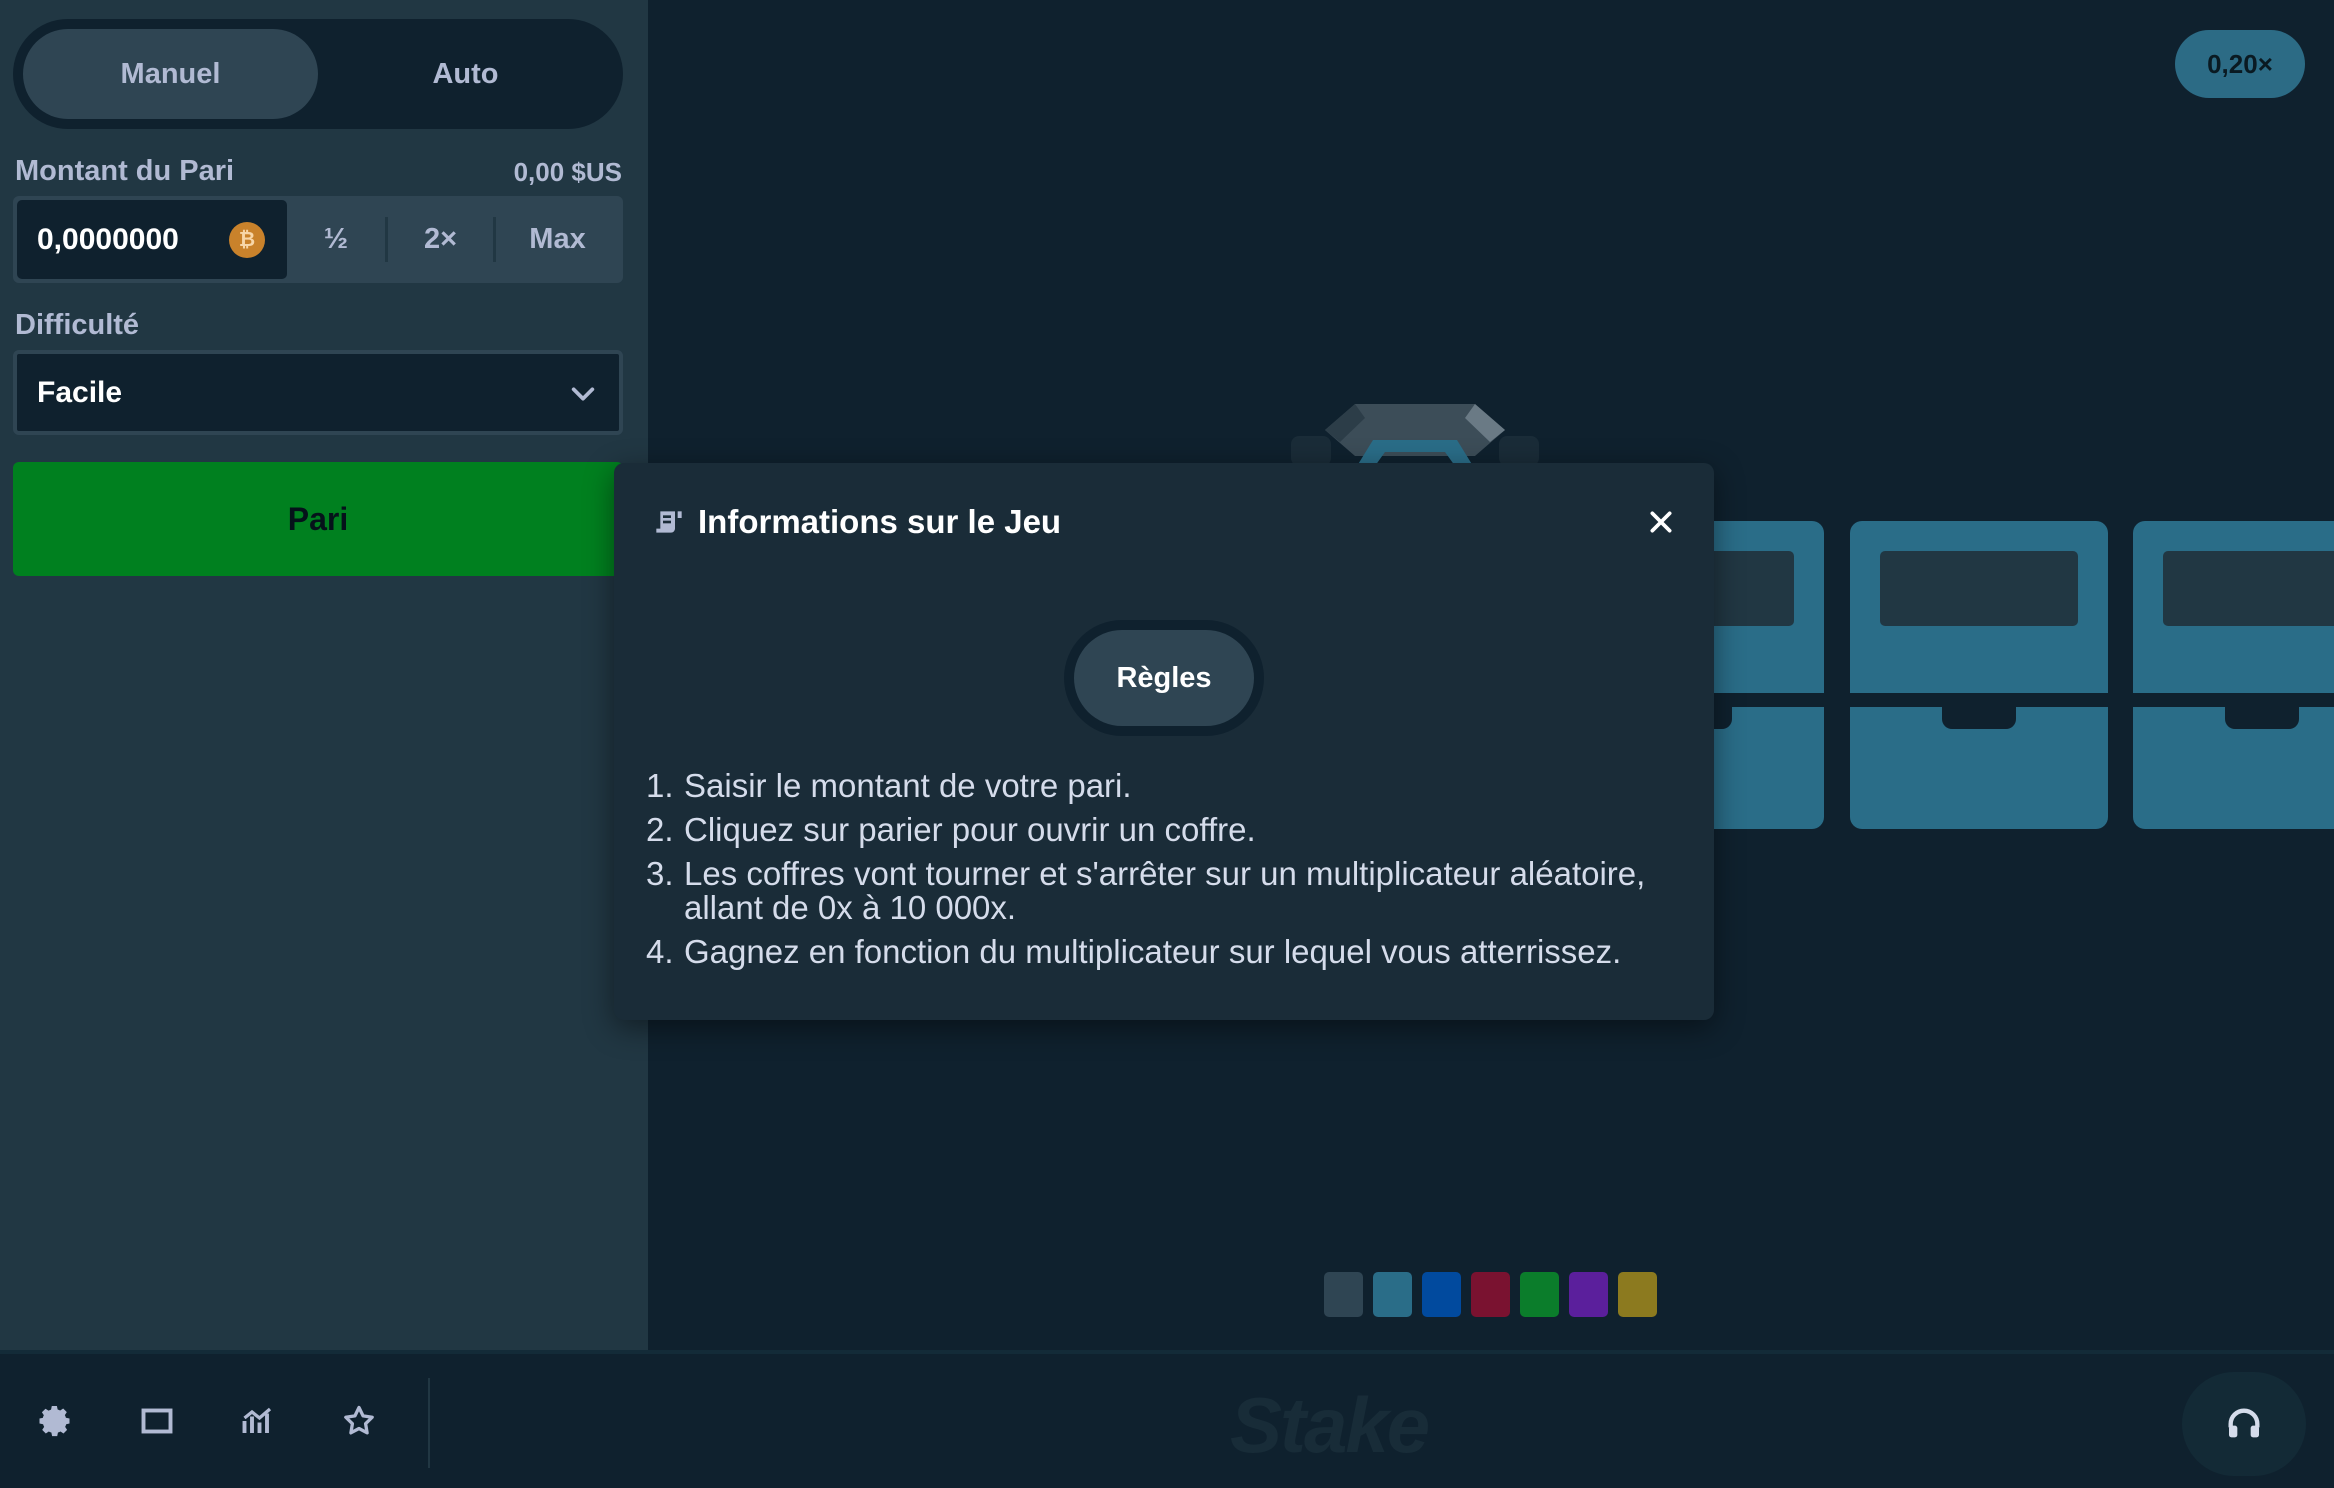 The image size is (2334, 1488). I want to click on multiplier-badge: 0,20×, so click(2240, 64).